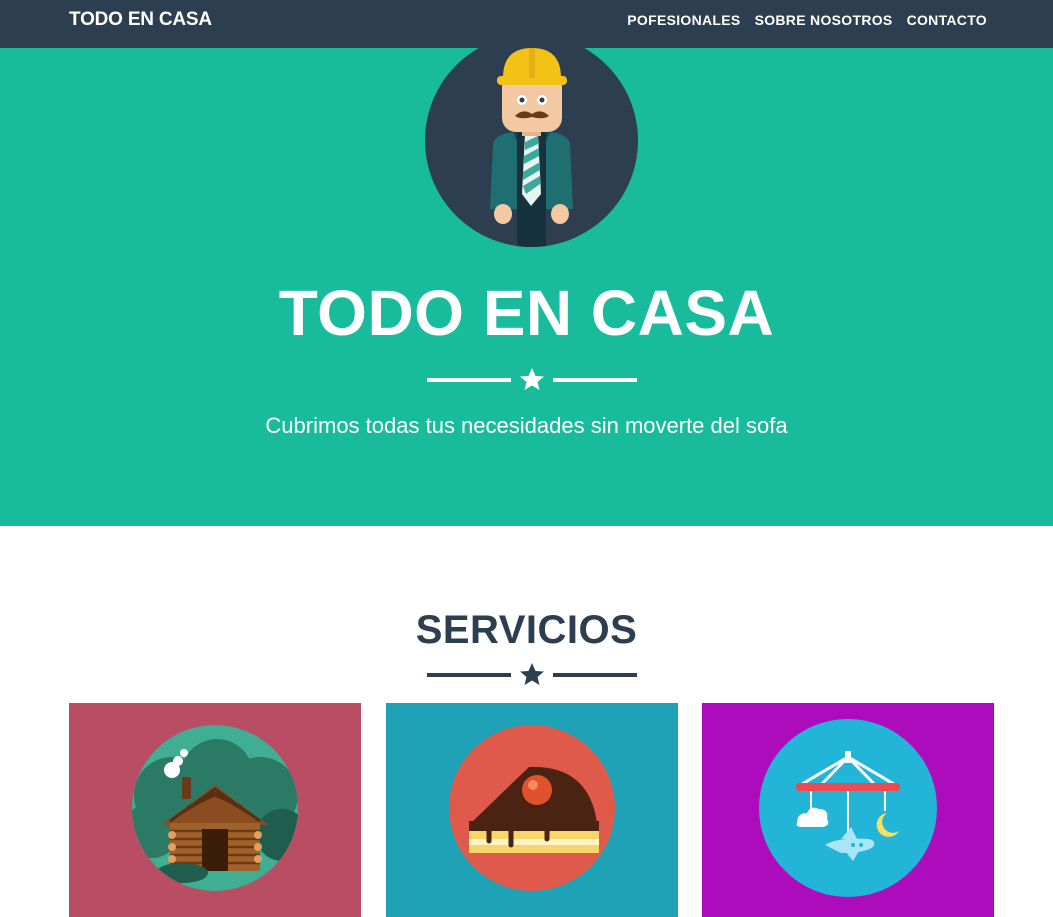  I want to click on log-cabin-icon, so click(215, 808).